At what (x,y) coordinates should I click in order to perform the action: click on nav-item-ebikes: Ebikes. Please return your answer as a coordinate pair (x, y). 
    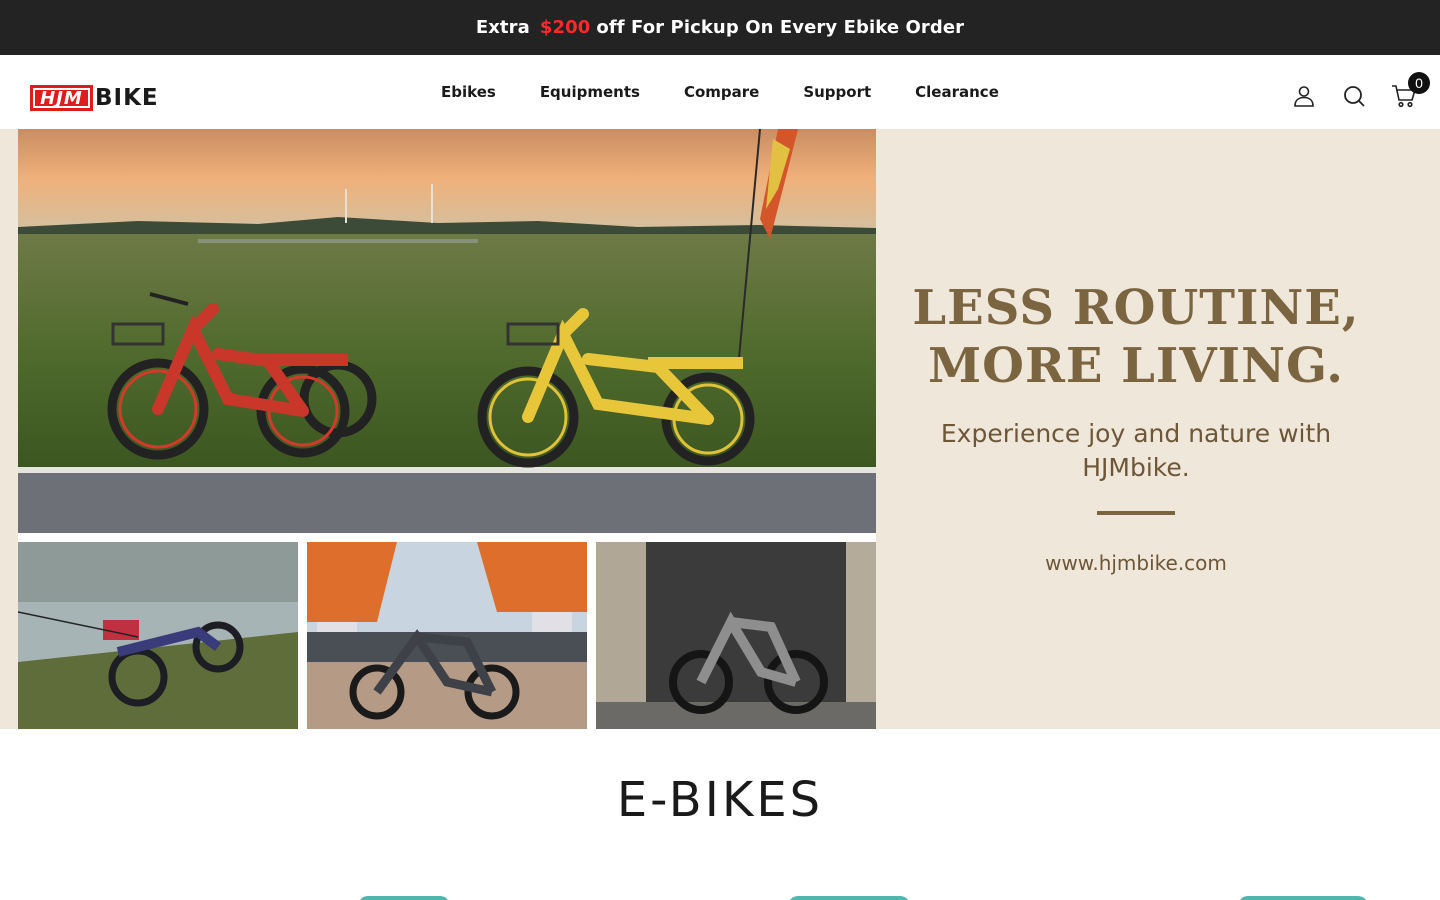
    Looking at the image, I should click on (468, 92).